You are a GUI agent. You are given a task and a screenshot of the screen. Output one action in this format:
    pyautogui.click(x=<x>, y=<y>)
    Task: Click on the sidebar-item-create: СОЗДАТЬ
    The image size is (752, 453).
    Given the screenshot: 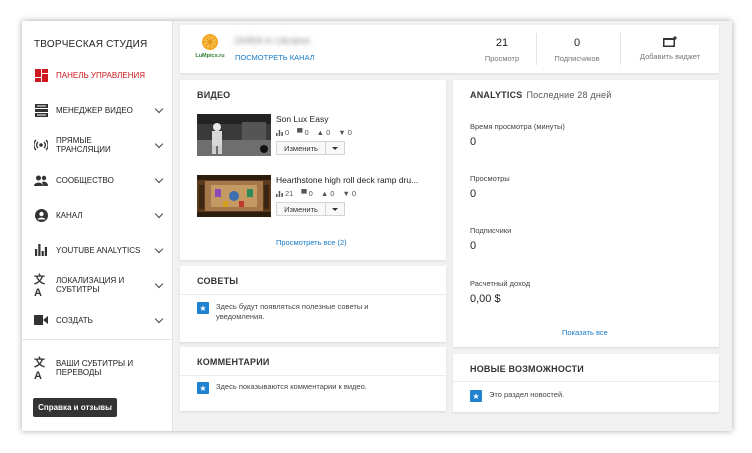 What is the action you would take?
    pyautogui.click(x=97, y=320)
    